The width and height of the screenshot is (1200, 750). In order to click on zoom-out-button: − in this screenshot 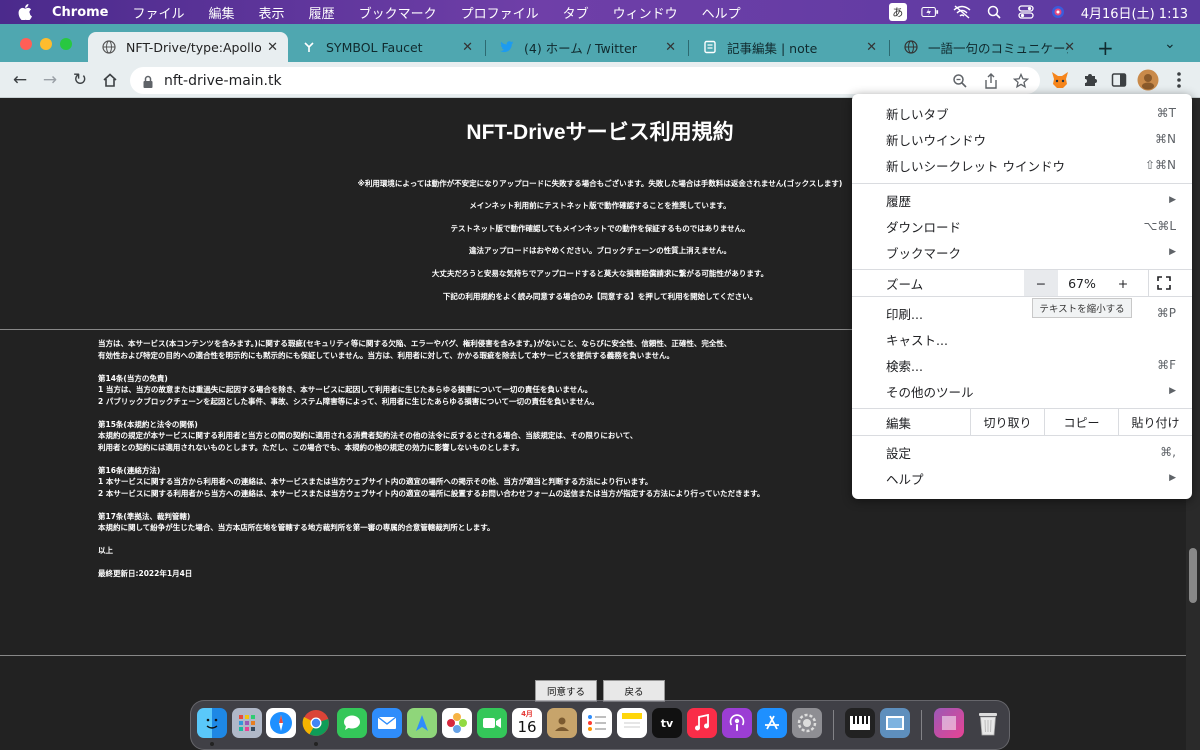, I will do `click(1041, 283)`.